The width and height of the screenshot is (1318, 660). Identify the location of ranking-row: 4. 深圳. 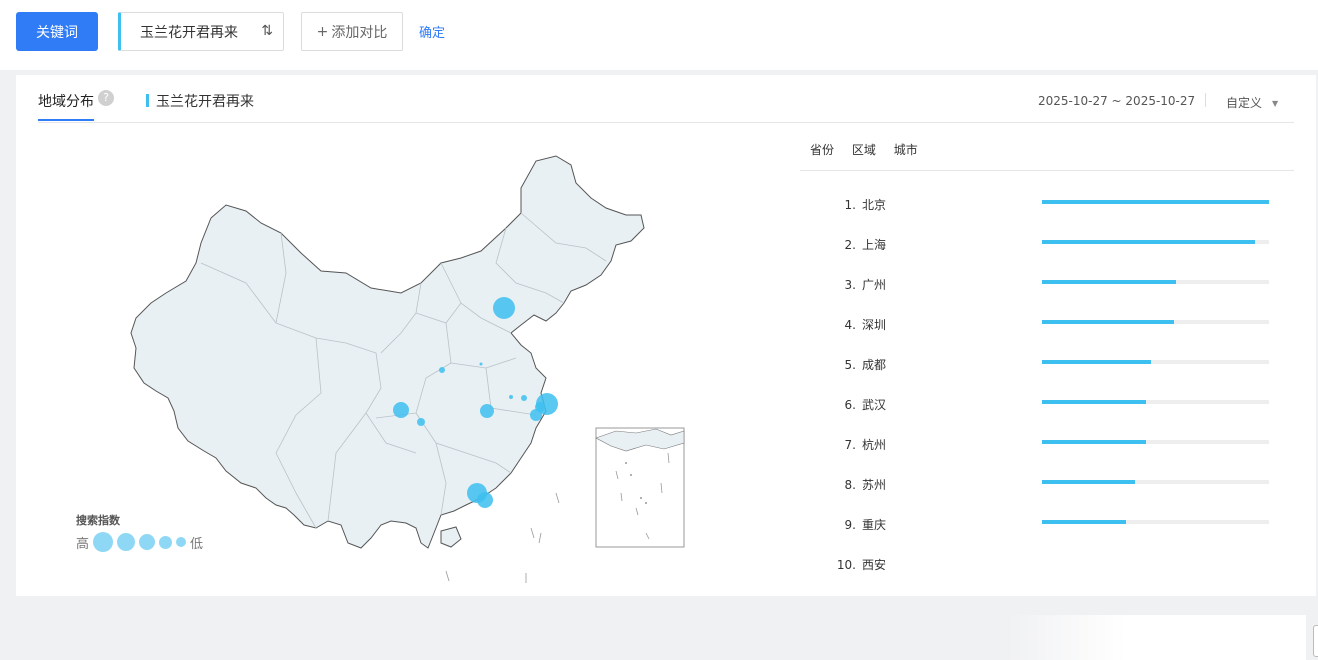
(1047, 323).